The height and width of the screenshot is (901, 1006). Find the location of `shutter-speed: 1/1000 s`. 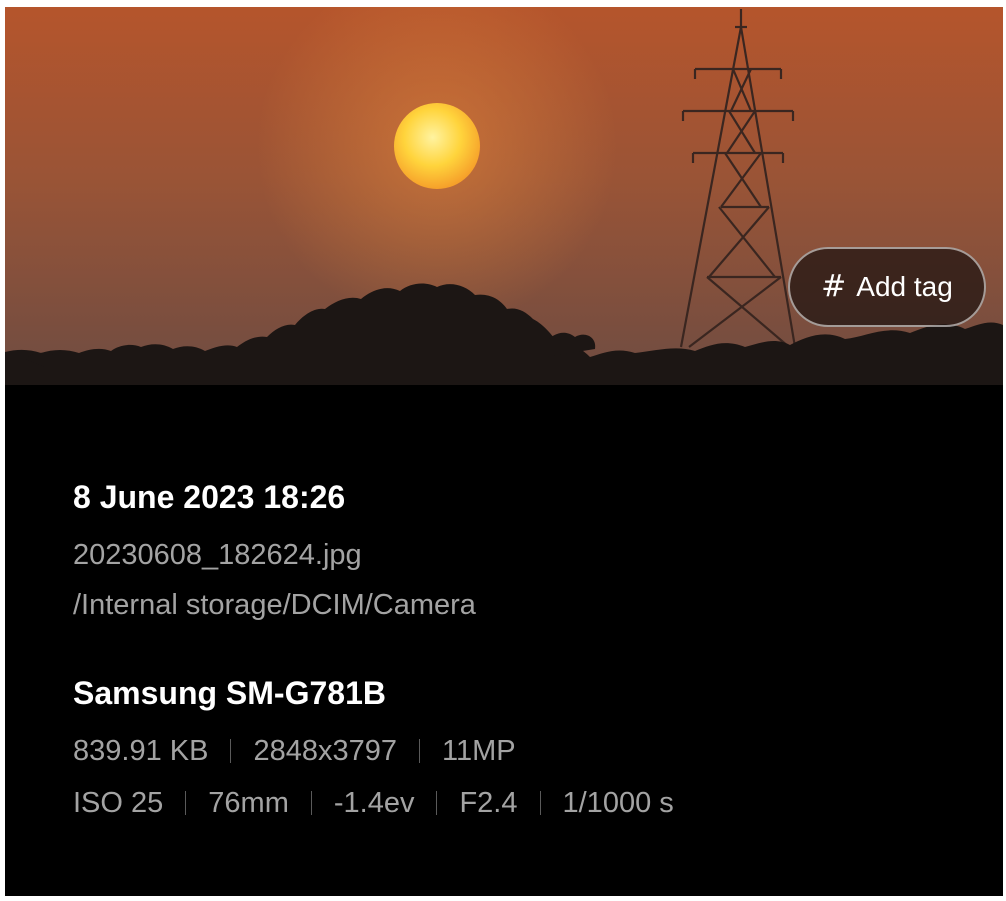

shutter-speed: 1/1000 s is located at coordinates (618, 803).